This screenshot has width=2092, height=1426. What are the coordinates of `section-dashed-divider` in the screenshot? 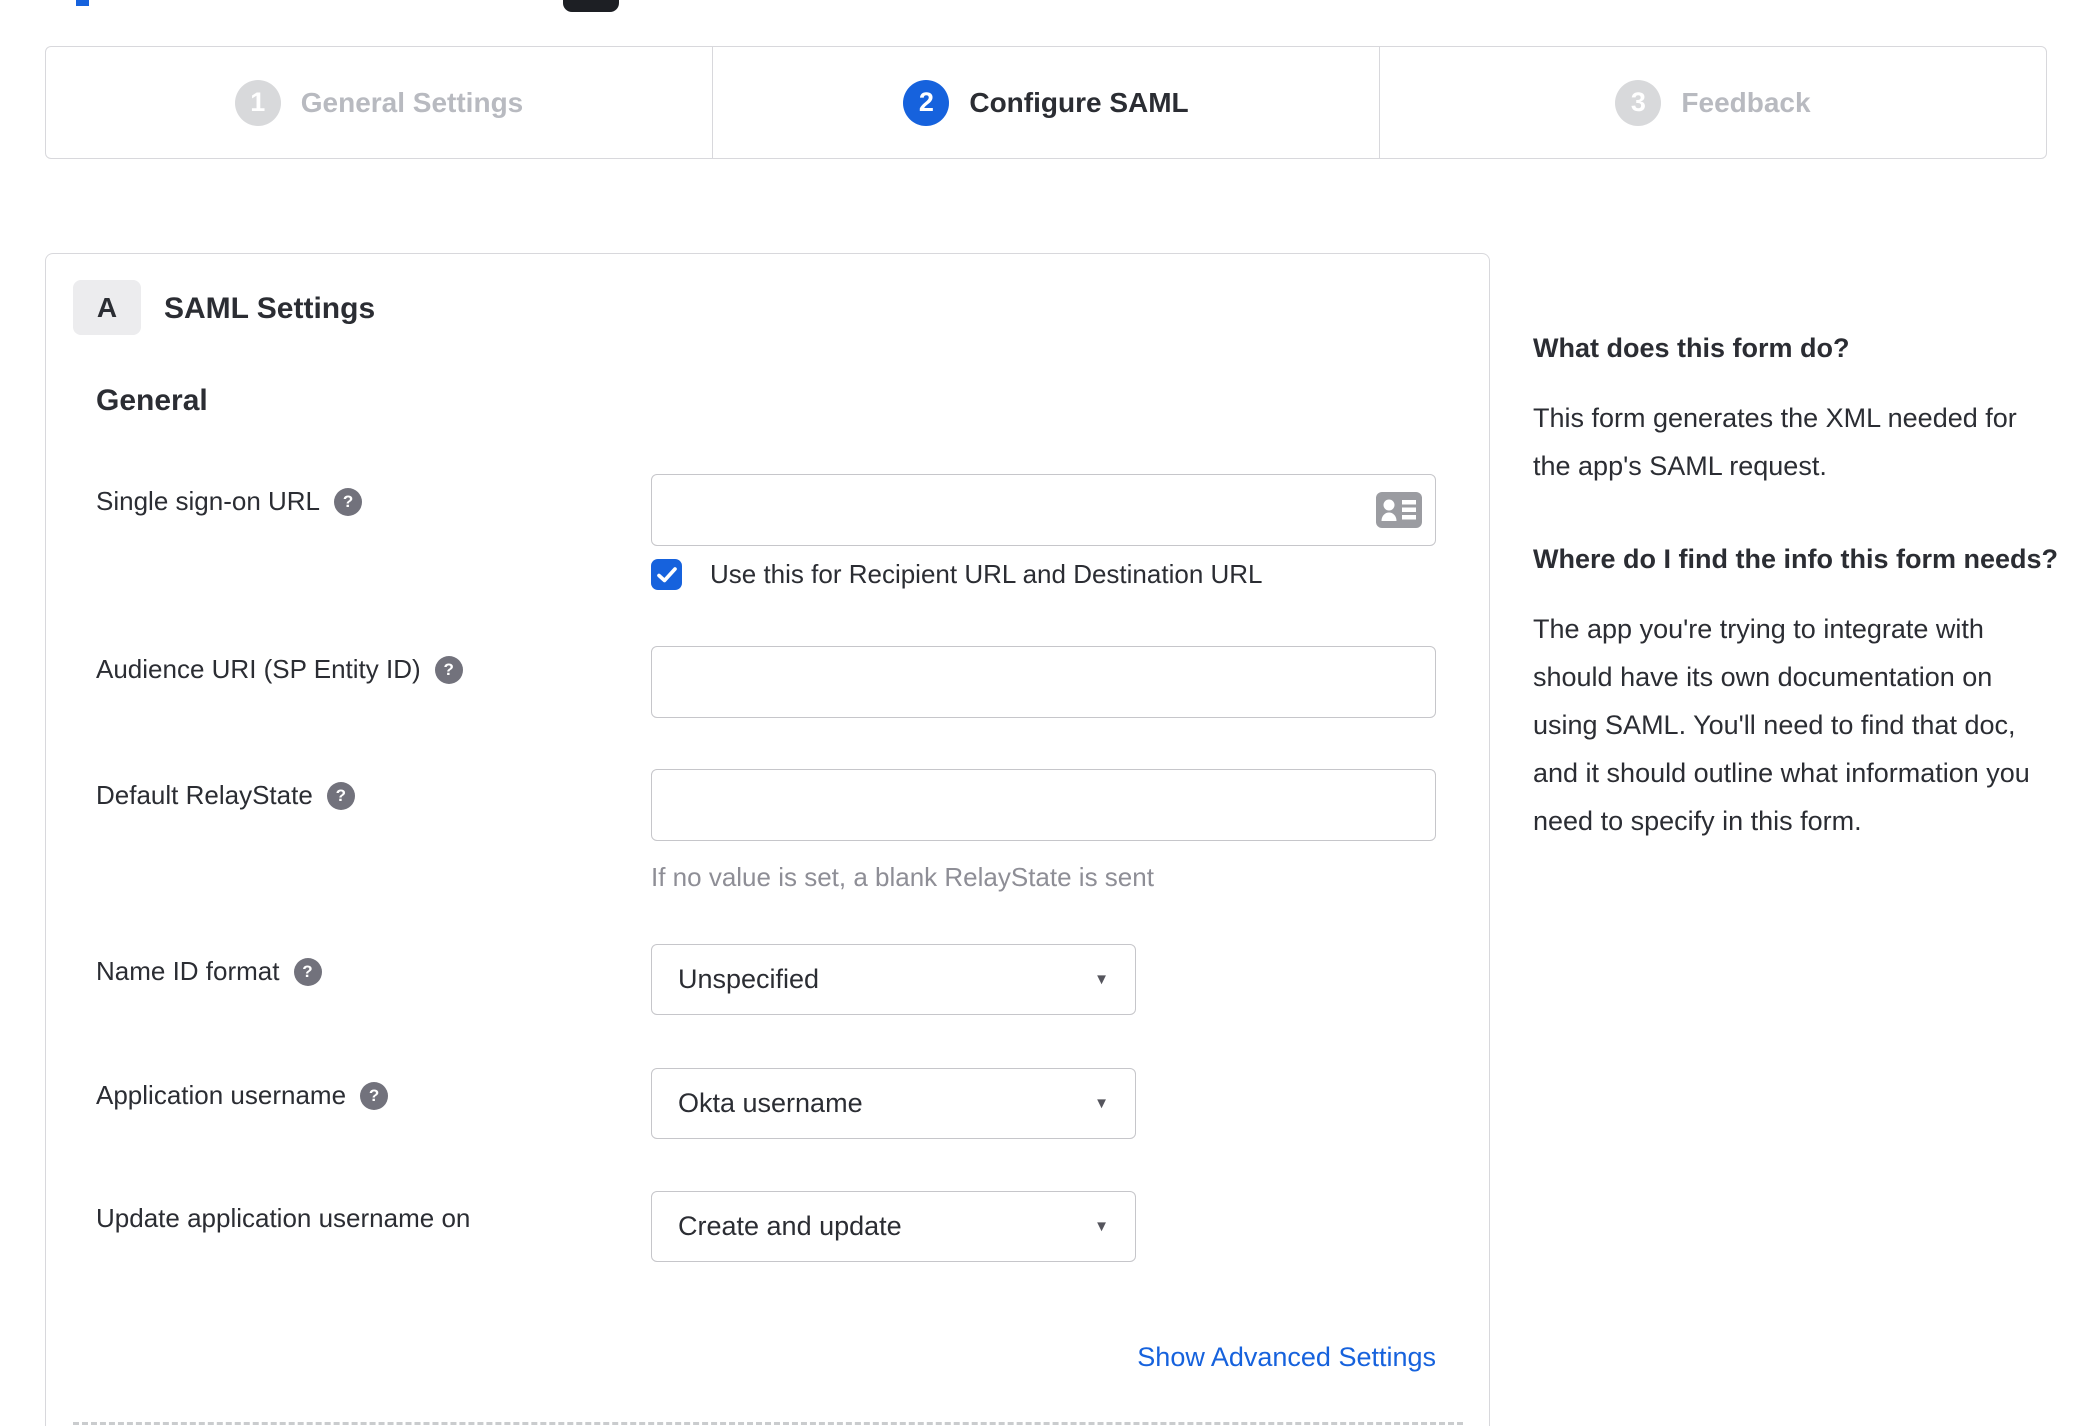 It's located at (768, 1423).